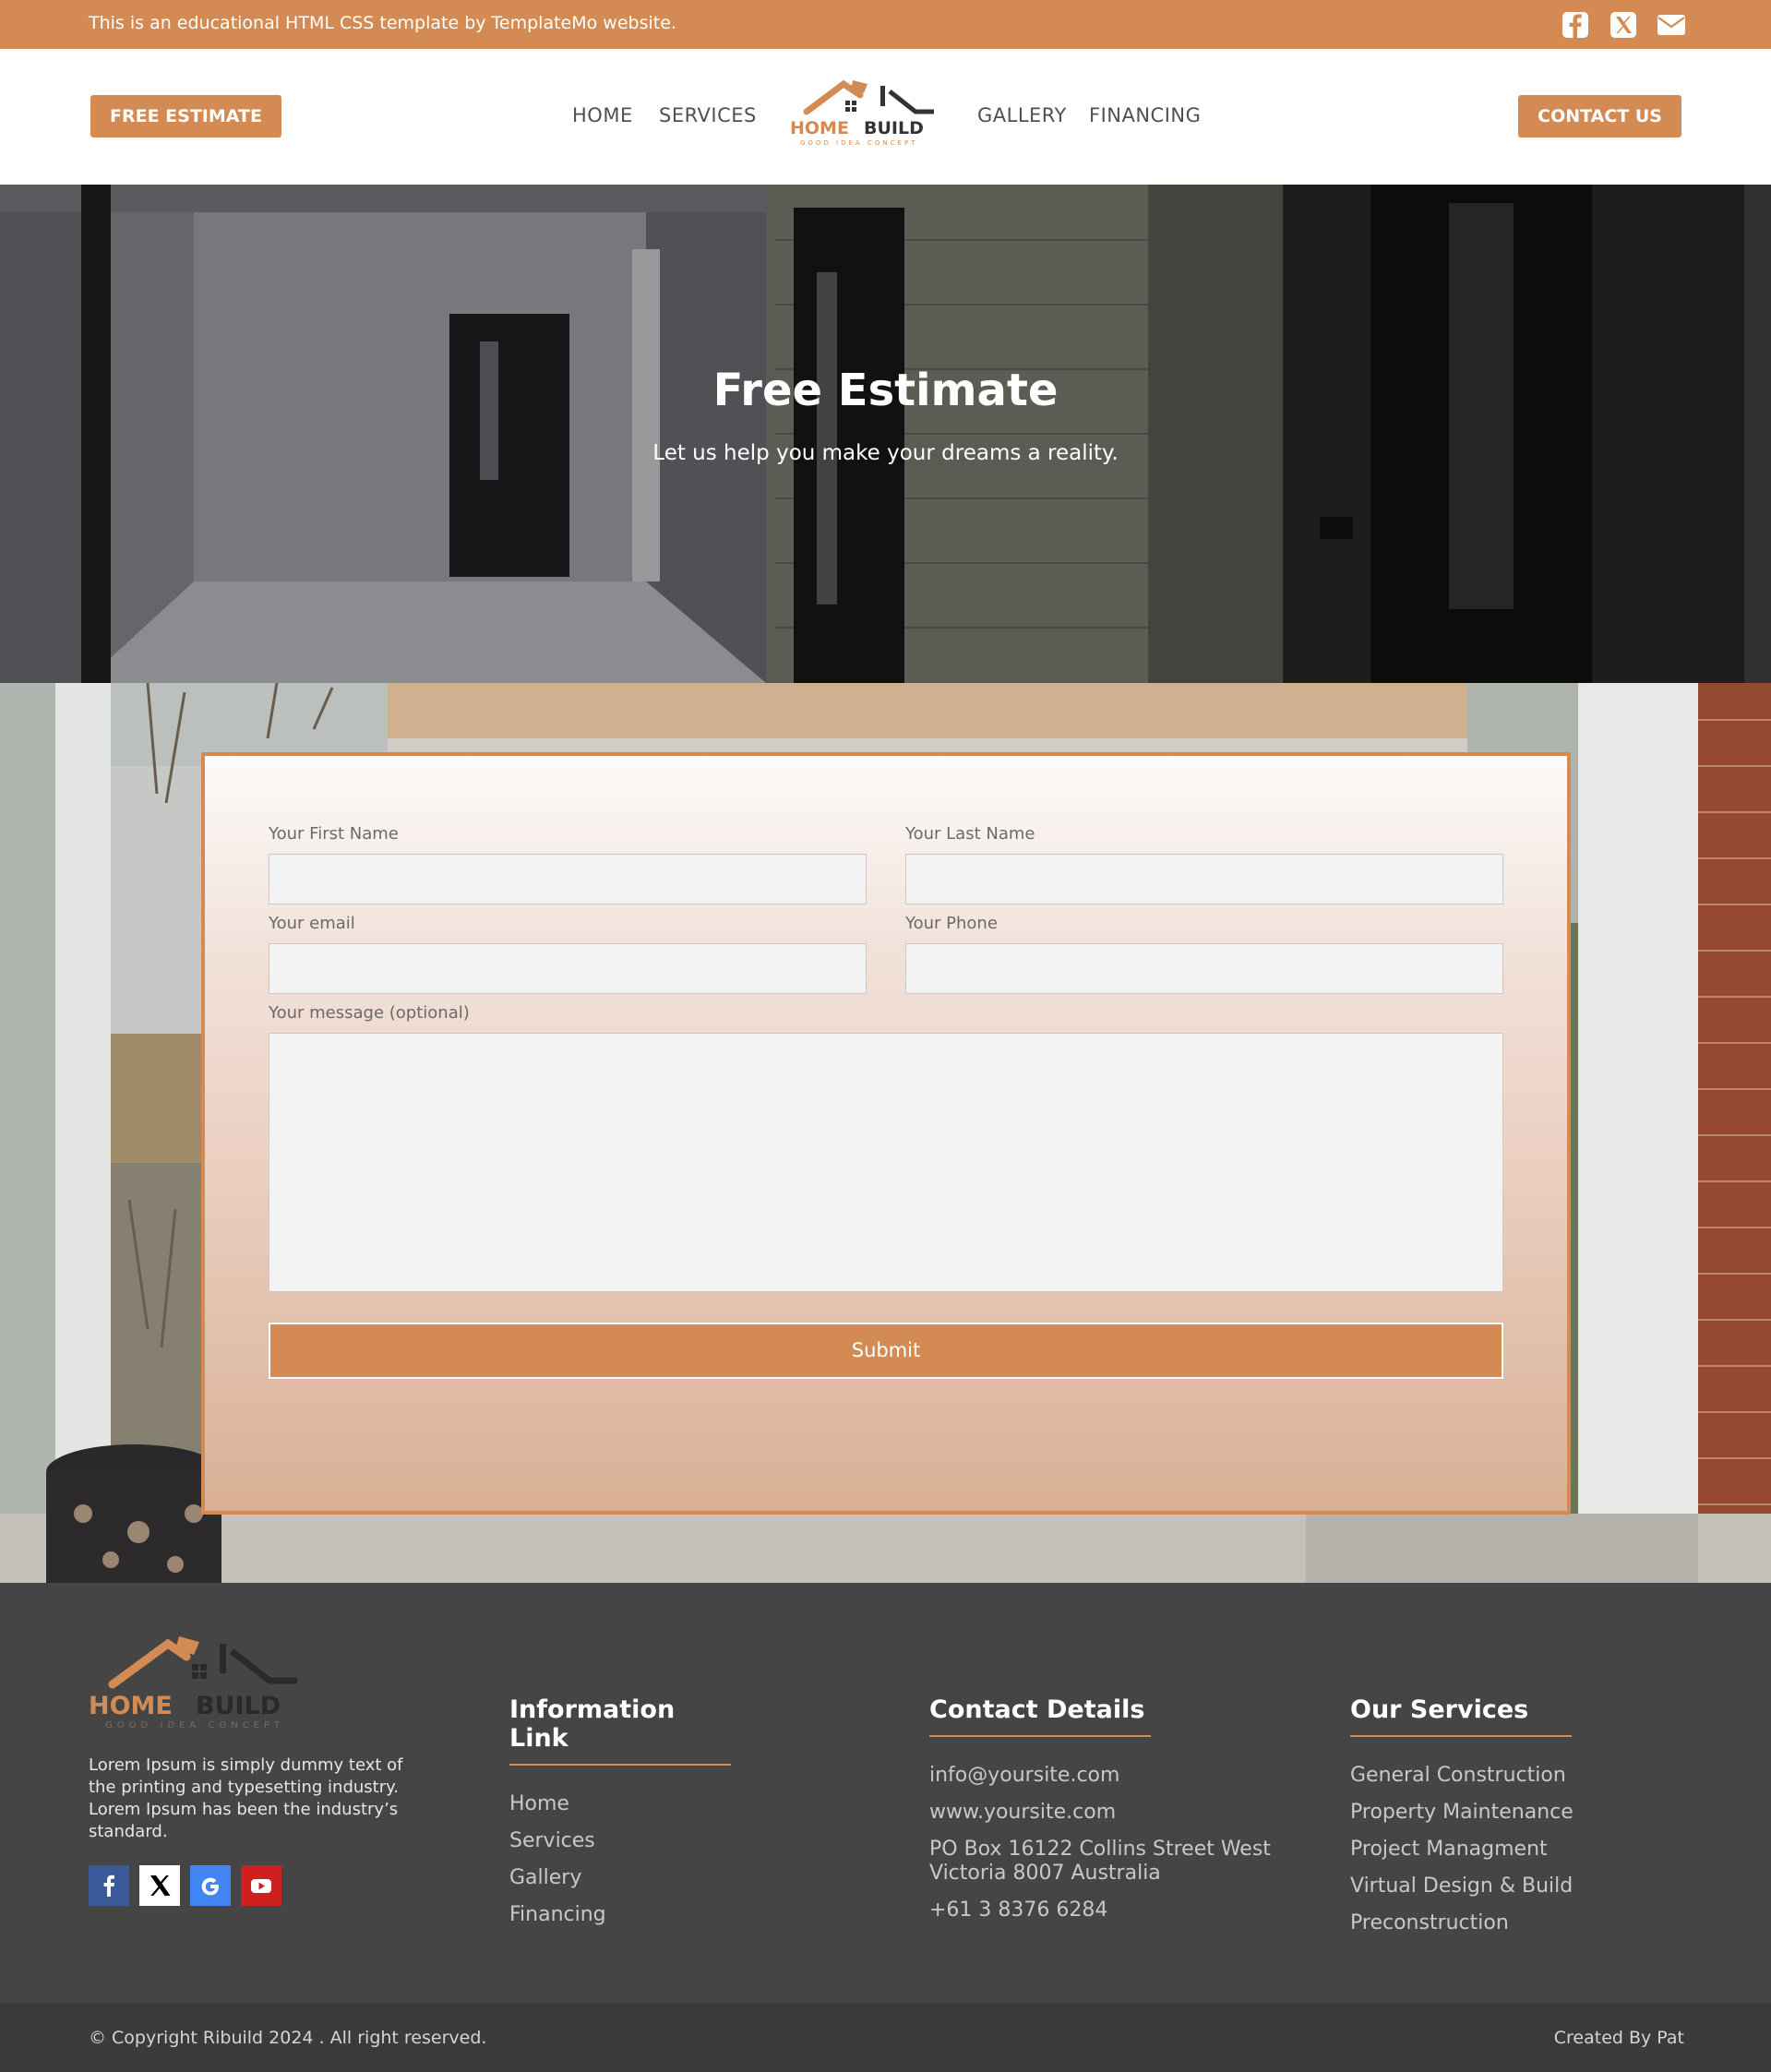  Describe the element at coordinates (194, 1726) in the screenshot. I see `footer-logo-tagline: GOOD IDEA CONCEPT` at that location.